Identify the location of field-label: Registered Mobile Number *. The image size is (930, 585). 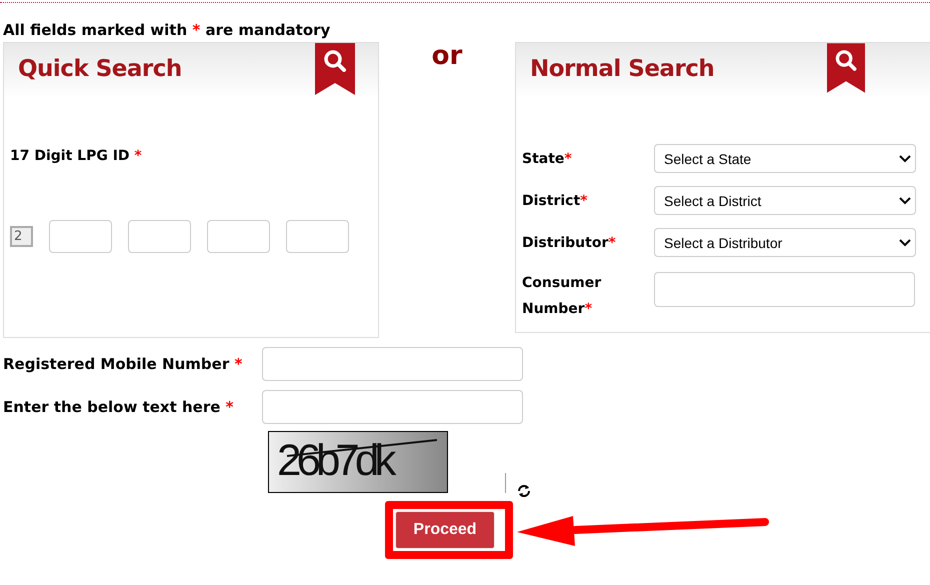
(123, 364).